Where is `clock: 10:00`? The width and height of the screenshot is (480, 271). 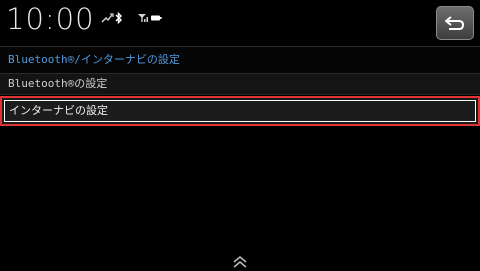
clock: 10:00 is located at coordinates (50, 19).